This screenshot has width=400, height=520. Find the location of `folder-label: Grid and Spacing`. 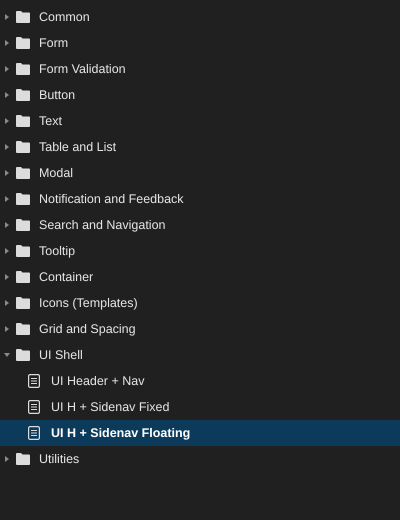

folder-label: Grid and Spacing is located at coordinates (87, 329).